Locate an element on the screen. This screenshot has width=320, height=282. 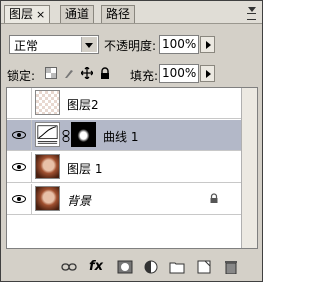
layer-row-curves1: 曲线 1 is located at coordinates (124, 135).